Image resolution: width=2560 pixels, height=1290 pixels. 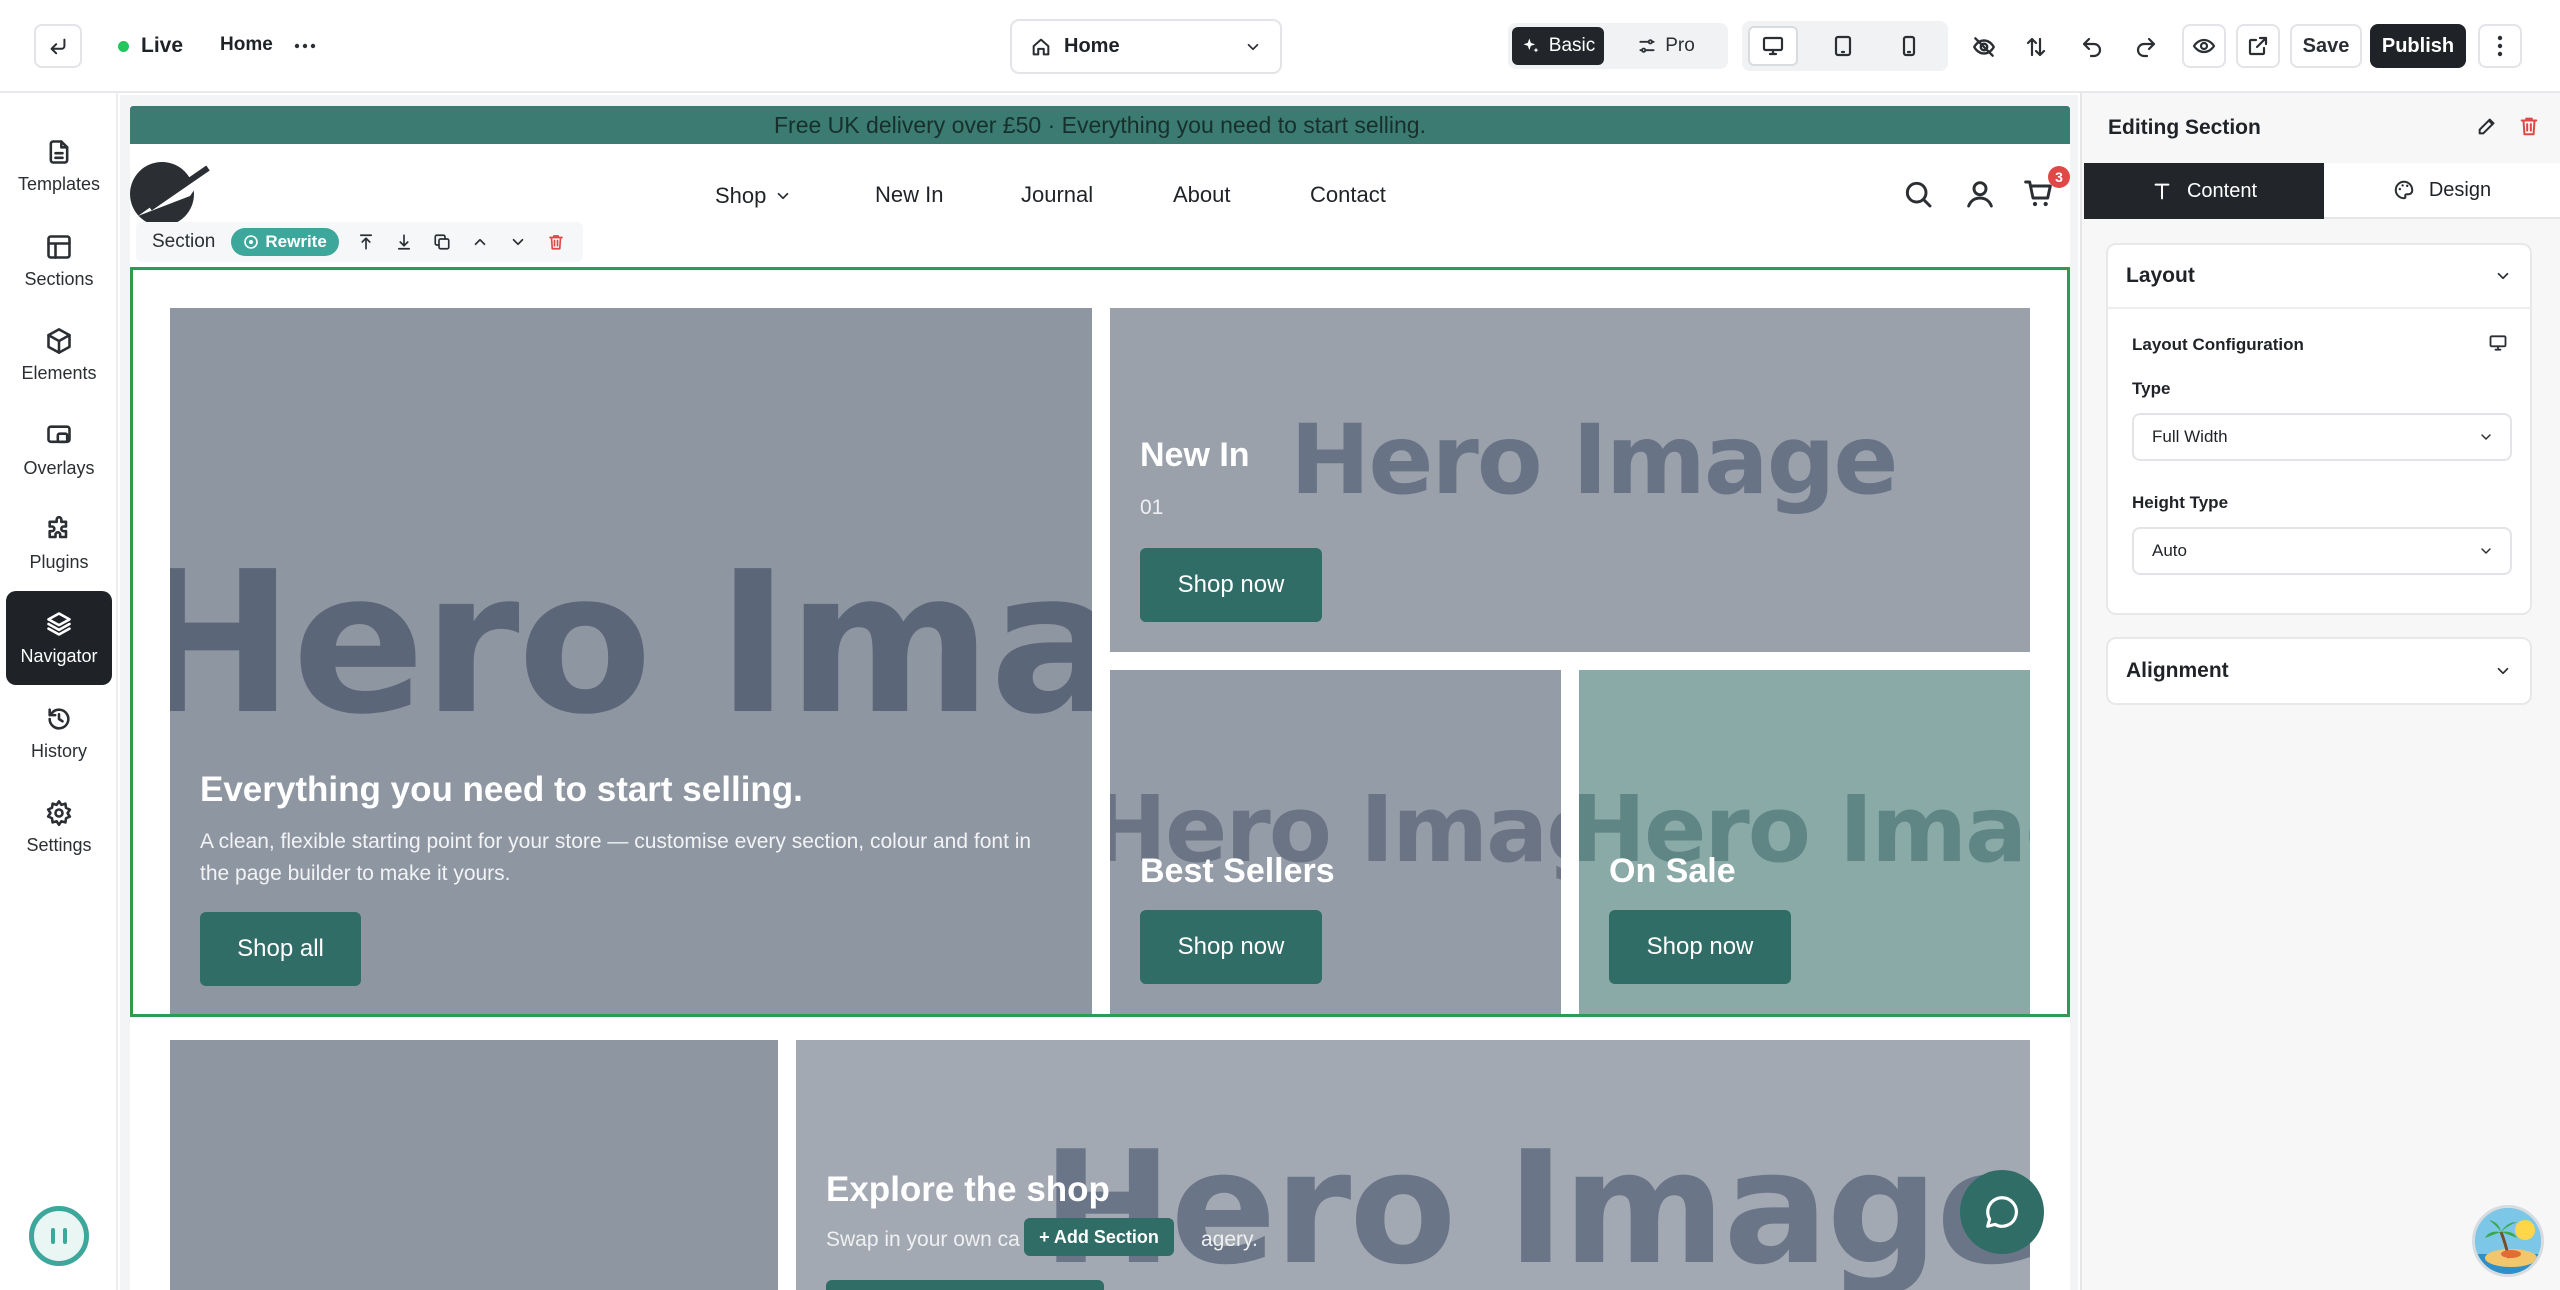 I want to click on layout-header: Layout, so click(x=2319, y=277).